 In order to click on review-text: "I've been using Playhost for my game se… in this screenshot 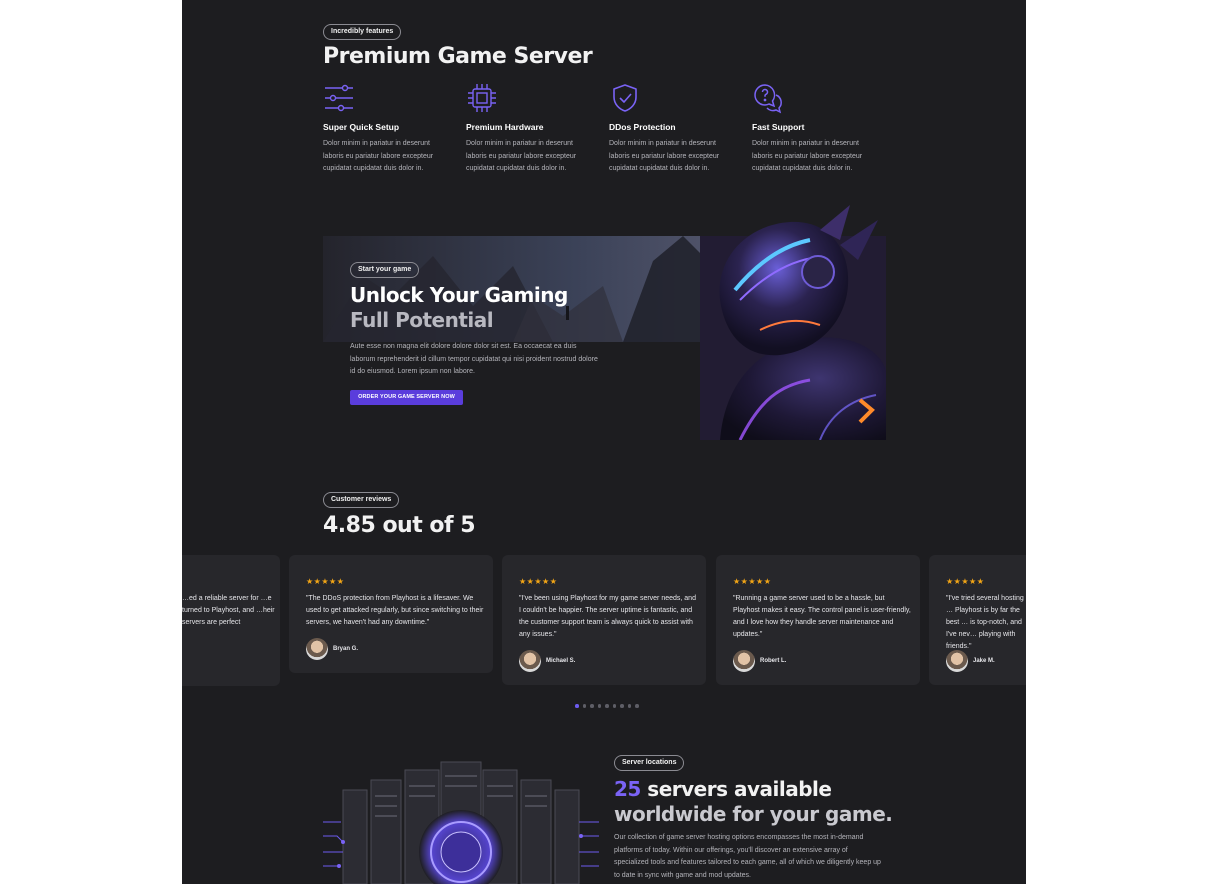, I will do `click(607, 616)`.